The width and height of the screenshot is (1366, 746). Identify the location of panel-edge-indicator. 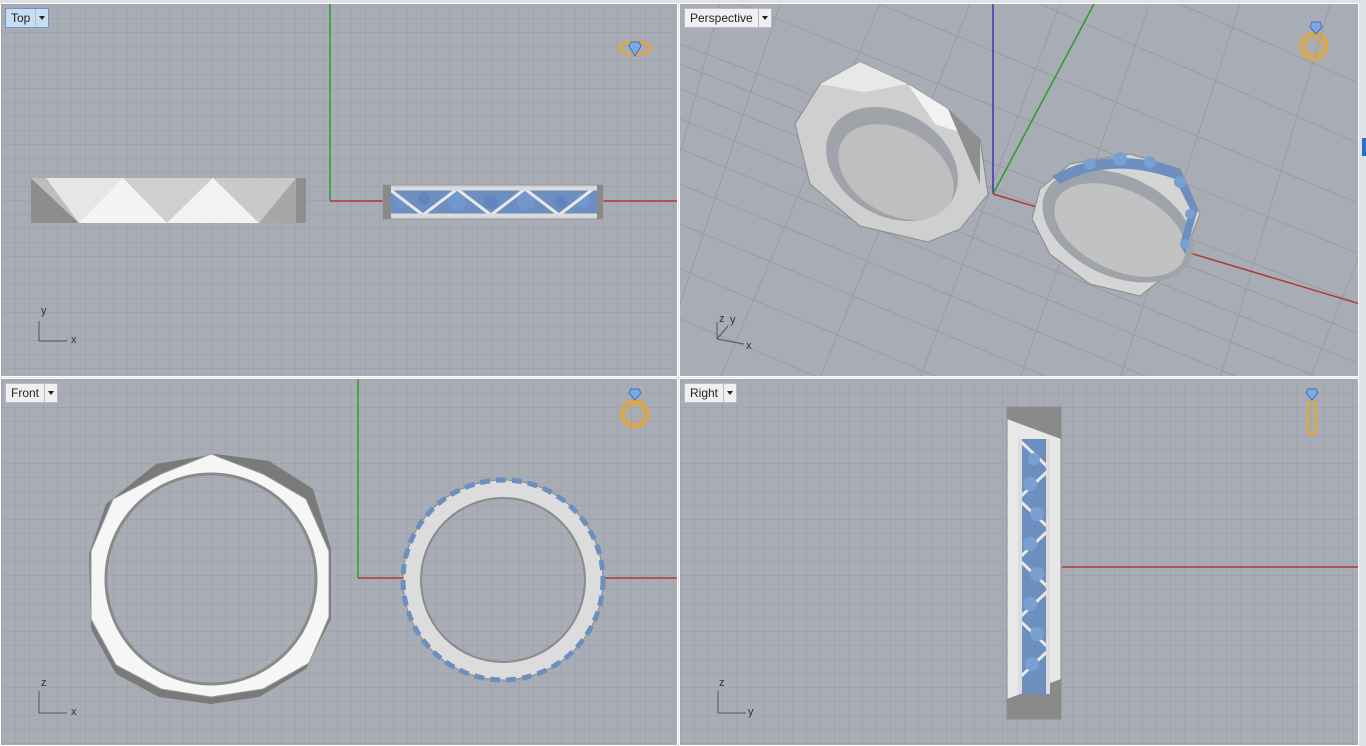
(1364, 147).